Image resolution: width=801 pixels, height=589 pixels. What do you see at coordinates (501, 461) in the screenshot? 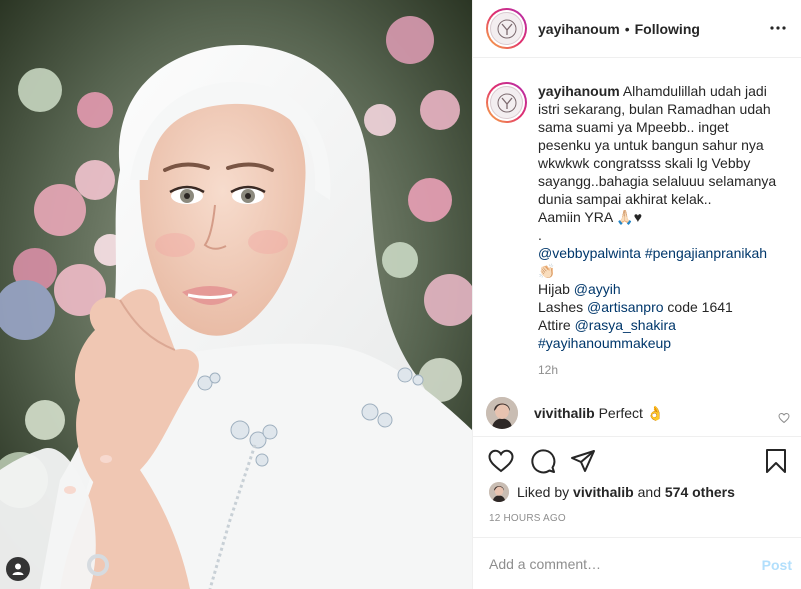
I see `heart-icon` at bounding box center [501, 461].